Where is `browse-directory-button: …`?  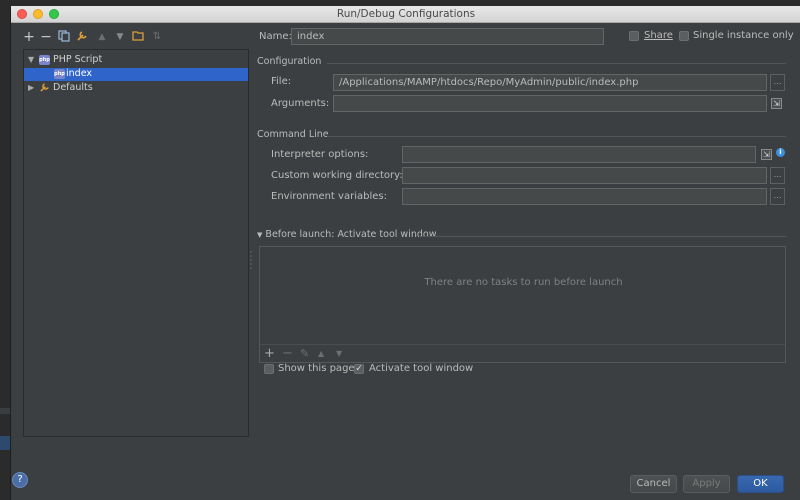
browse-directory-button: … is located at coordinates (777, 175).